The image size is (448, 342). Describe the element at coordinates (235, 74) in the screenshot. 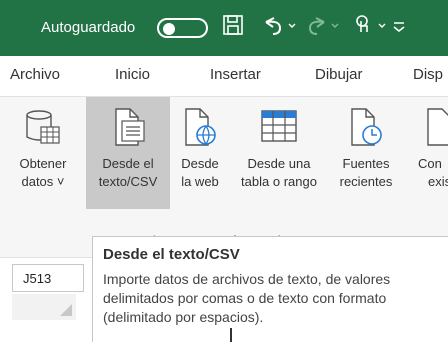

I see `tab-insertar: Insertar` at that location.